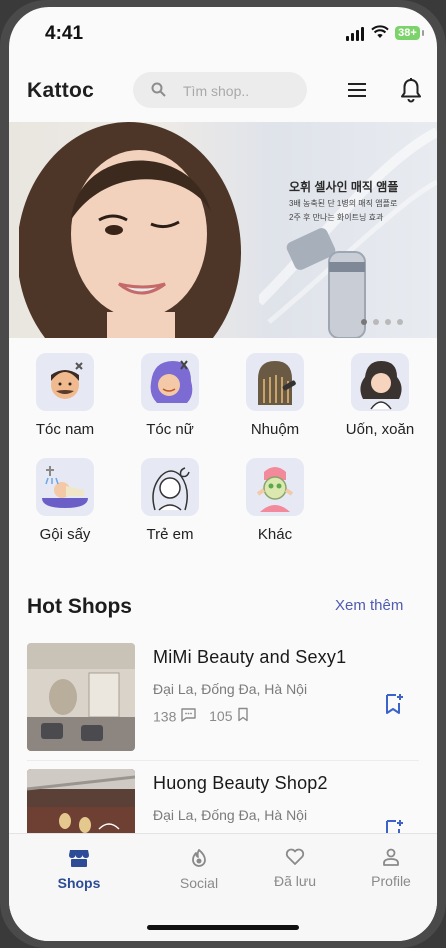 This screenshot has width=446, height=948. I want to click on shop-stats: 138 105, so click(201, 716).